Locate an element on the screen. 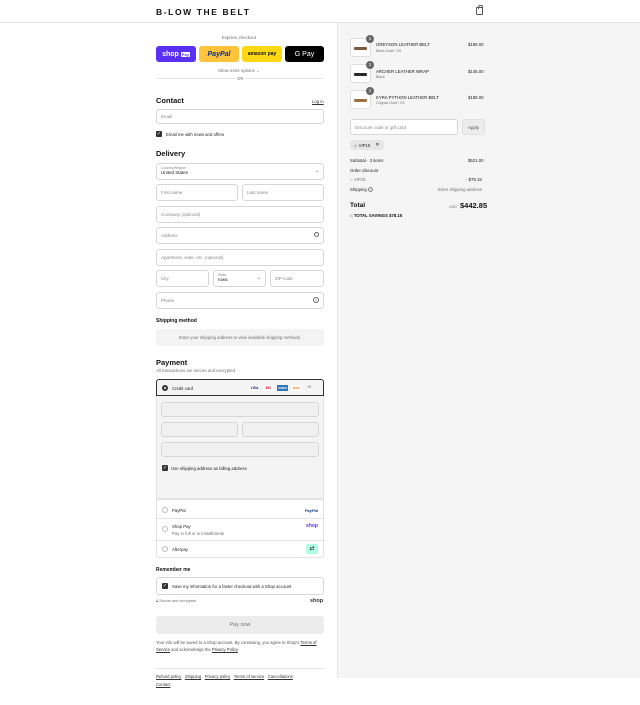  footer-divider is located at coordinates (240, 668).